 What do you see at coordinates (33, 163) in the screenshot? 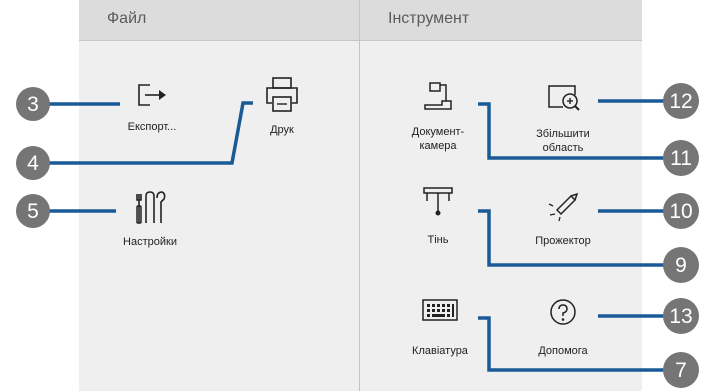
I see `callout-4-number: 4` at bounding box center [33, 163].